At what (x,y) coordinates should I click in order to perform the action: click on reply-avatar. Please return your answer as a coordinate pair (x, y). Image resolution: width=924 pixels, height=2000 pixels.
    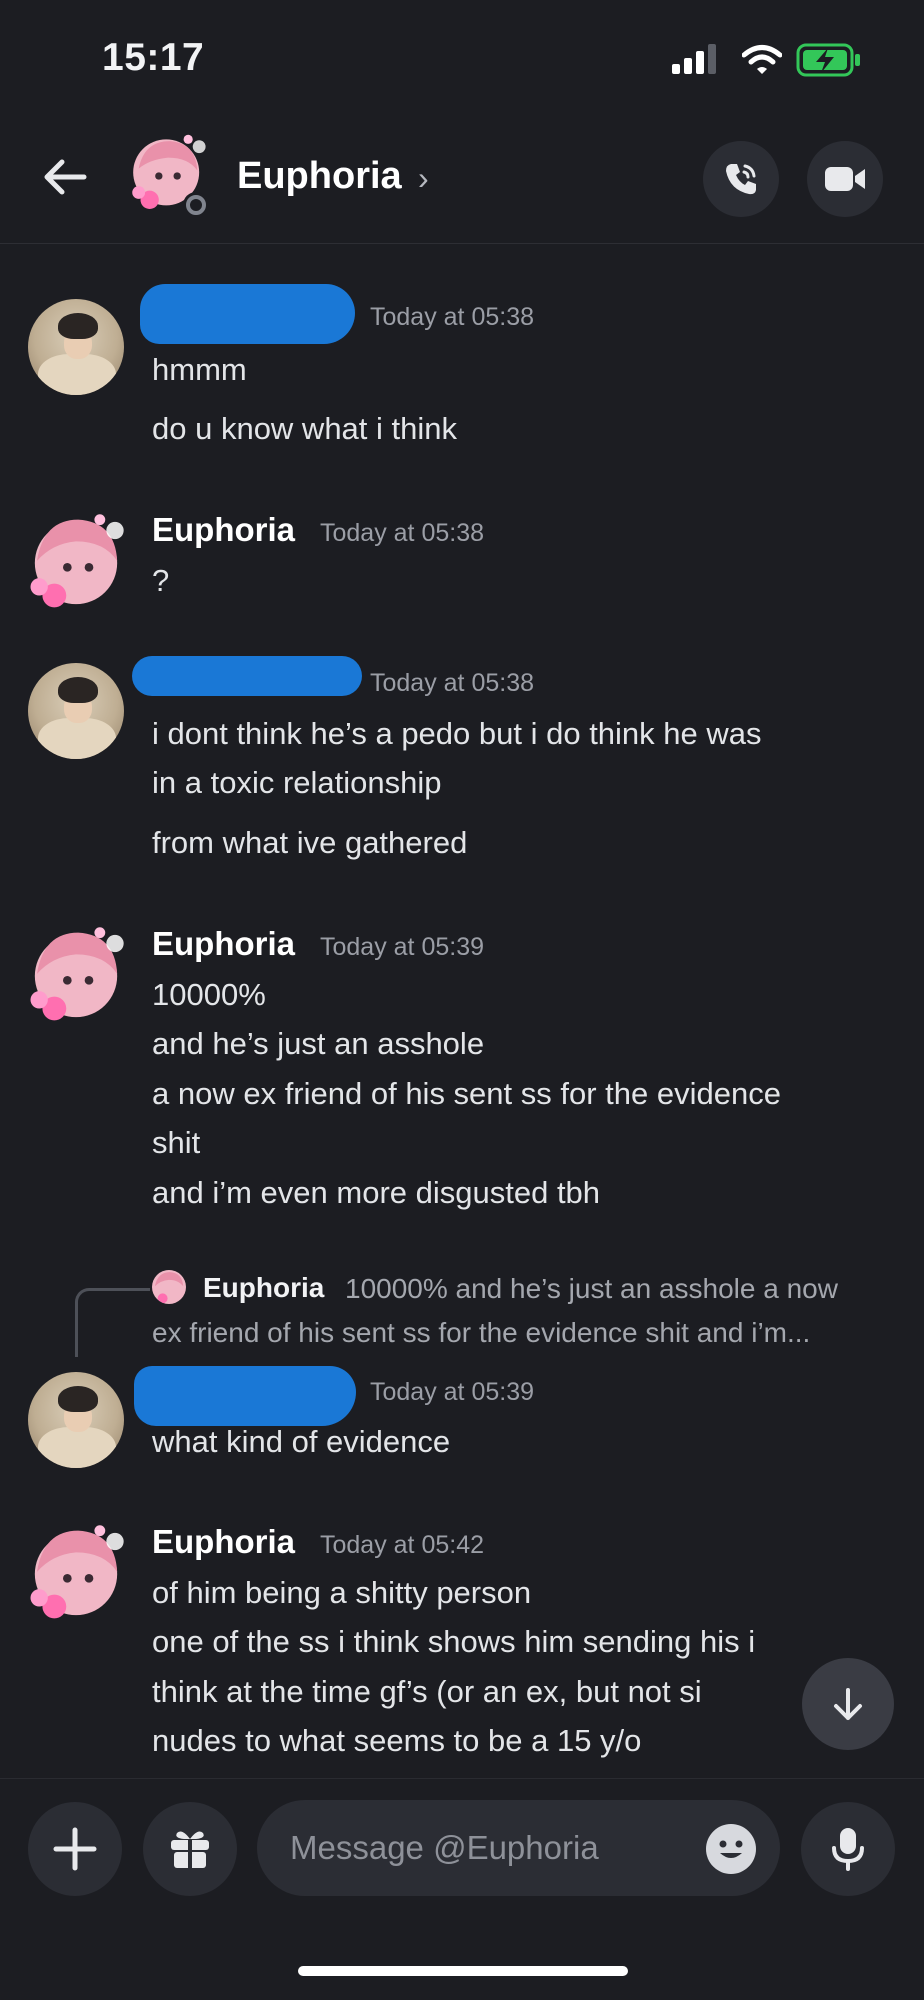
    Looking at the image, I should click on (169, 1287).